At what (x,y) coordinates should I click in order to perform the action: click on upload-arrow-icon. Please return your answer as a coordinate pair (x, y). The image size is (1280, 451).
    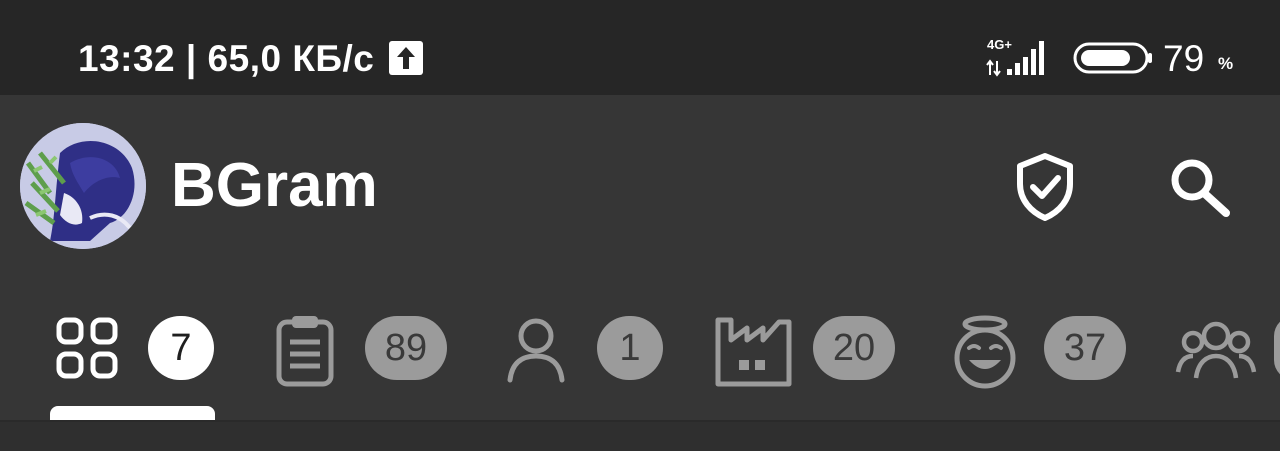
    Looking at the image, I should click on (406, 58).